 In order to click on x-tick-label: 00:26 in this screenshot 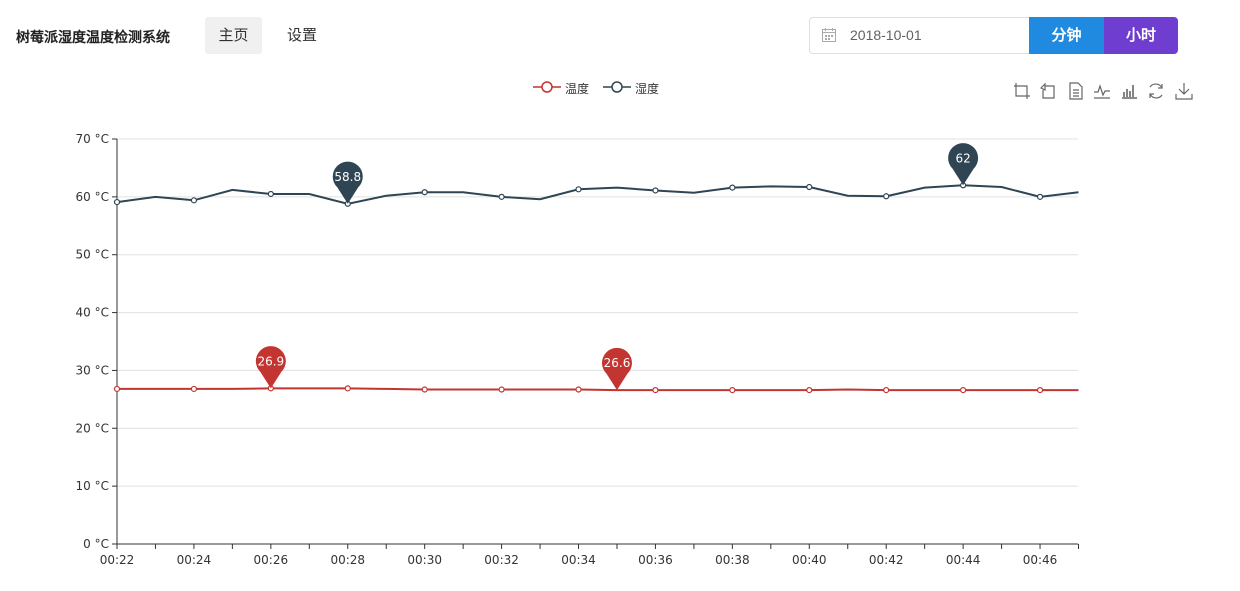, I will do `click(271, 560)`.